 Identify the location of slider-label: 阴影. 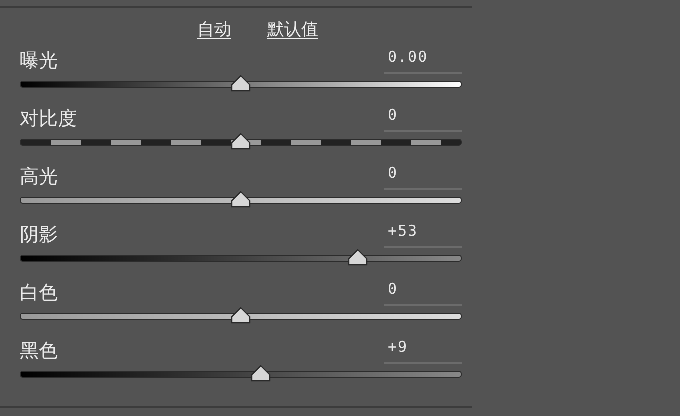
(39, 235).